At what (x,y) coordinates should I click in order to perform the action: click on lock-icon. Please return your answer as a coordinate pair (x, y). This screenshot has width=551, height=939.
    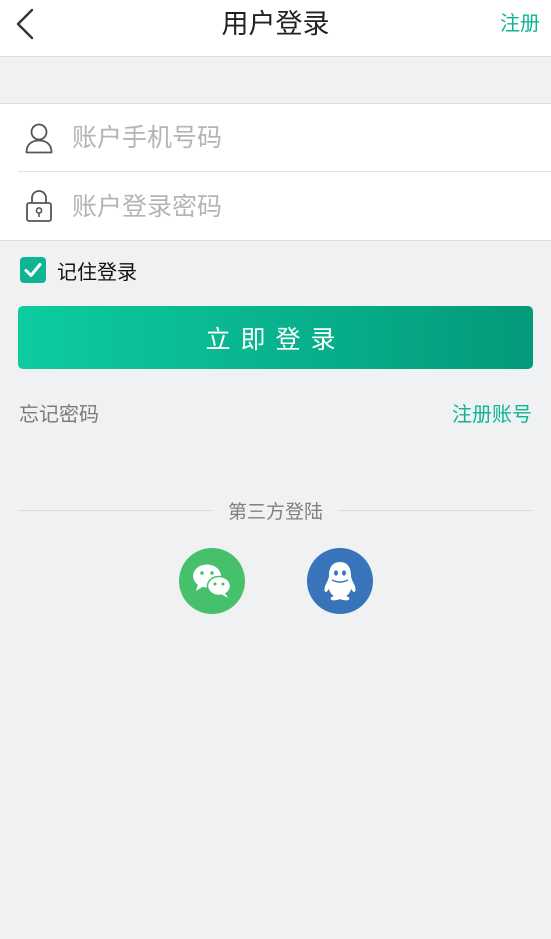
    Looking at the image, I should click on (39, 206).